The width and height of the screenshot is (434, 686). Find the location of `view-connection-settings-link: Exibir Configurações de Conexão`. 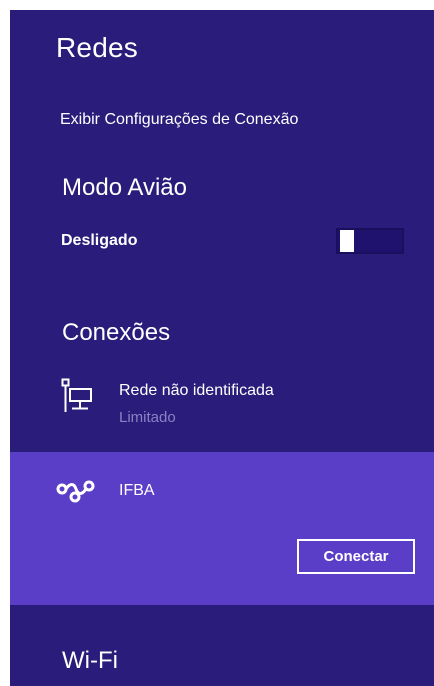

view-connection-settings-link: Exibir Configurações de Conexão is located at coordinates (179, 120).